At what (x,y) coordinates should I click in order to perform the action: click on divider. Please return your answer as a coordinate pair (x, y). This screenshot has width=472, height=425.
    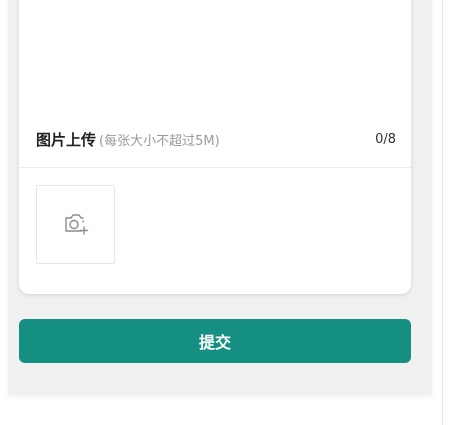
    Looking at the image, I should click on (215, 167).